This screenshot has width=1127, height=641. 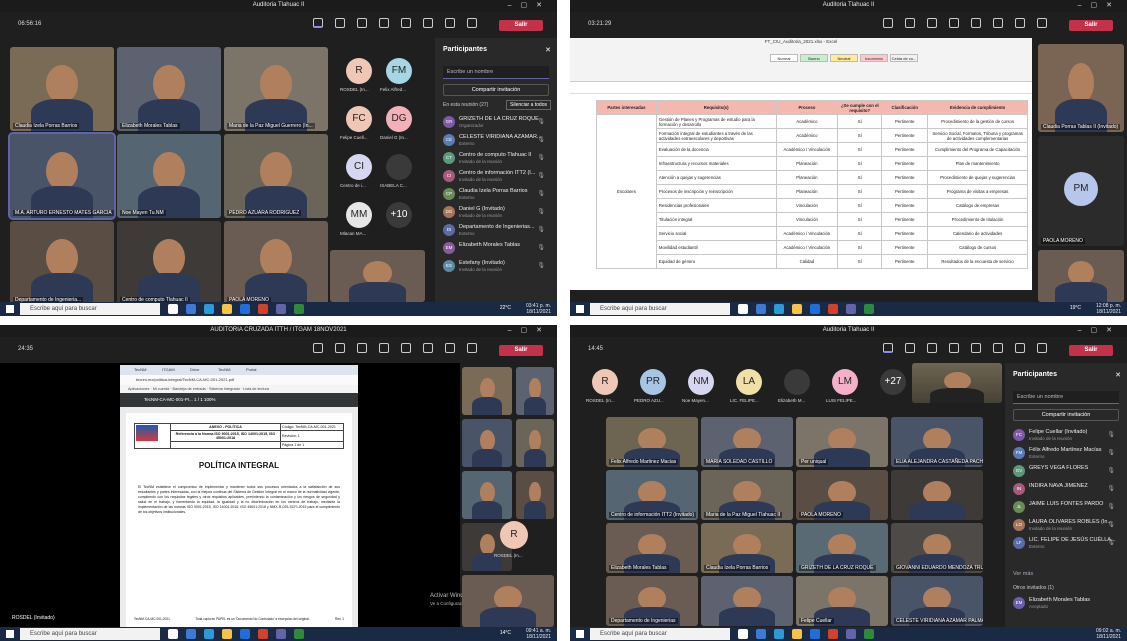 I want to click on table-cell: Catálogo de cursos, so click(x=977, y=247).